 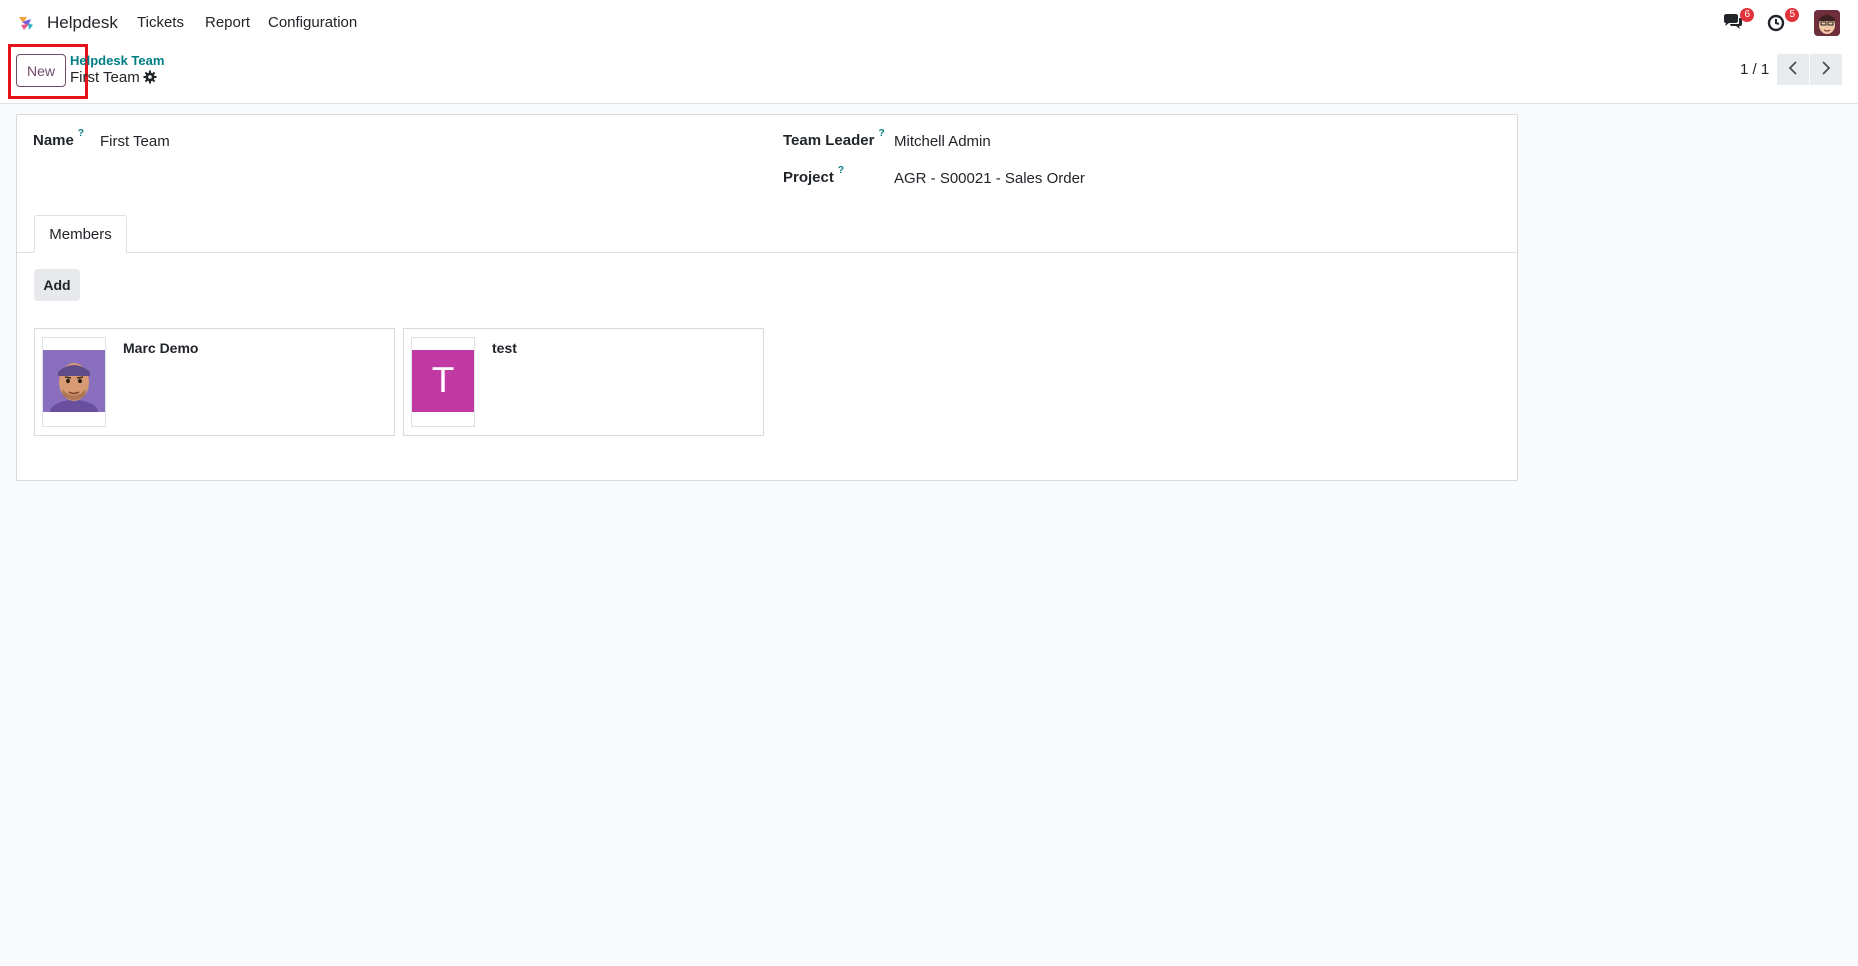 I want to click on gear-icon, so click(x=150, y=77).